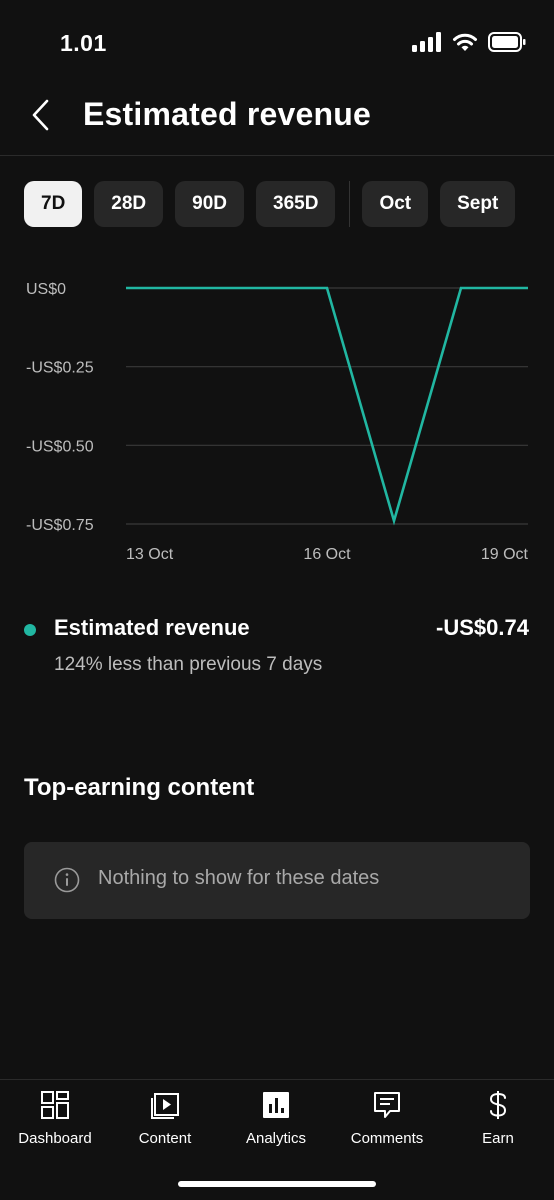 The image size is (554, 1200). What do you see at coordinates (165, 1138) in the screenshot?
I see `nav-label-content: Content` at bounding box center [165, 1138].